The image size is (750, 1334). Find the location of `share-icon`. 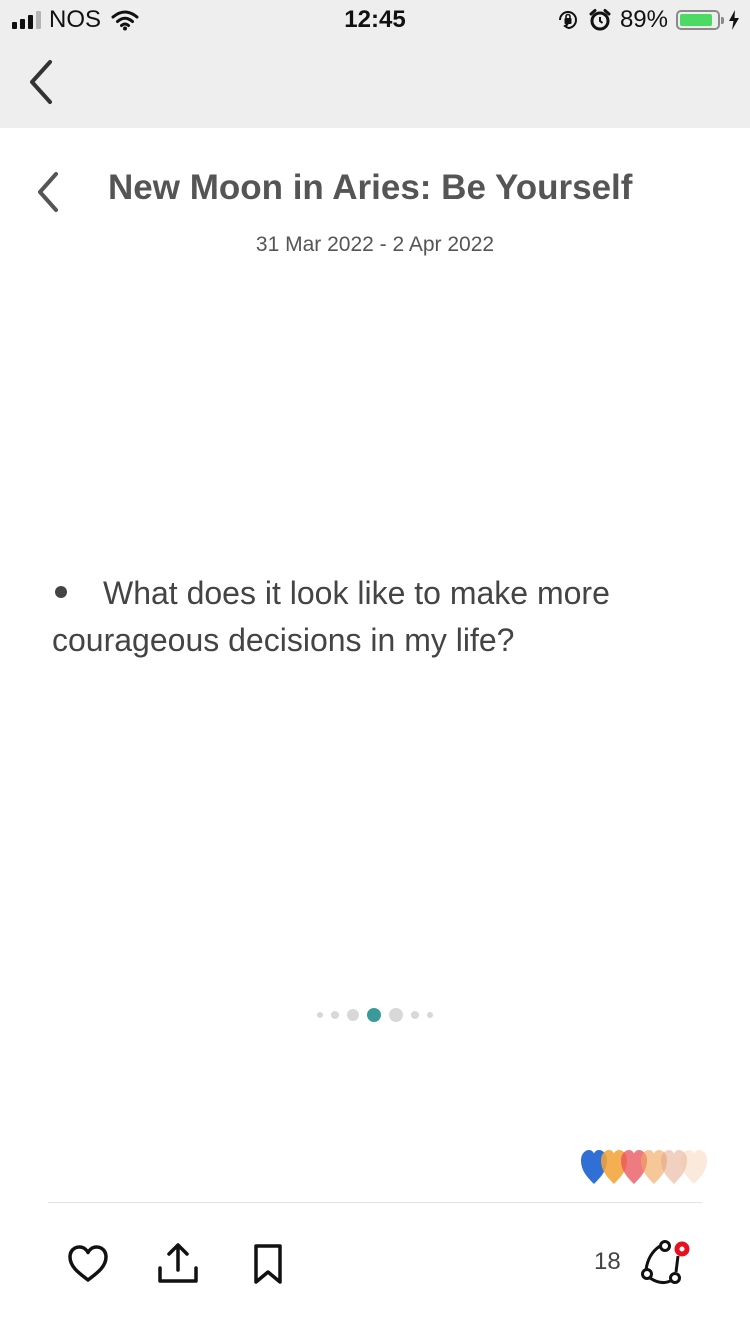

share-icon is located at coordinates (178, 1263).